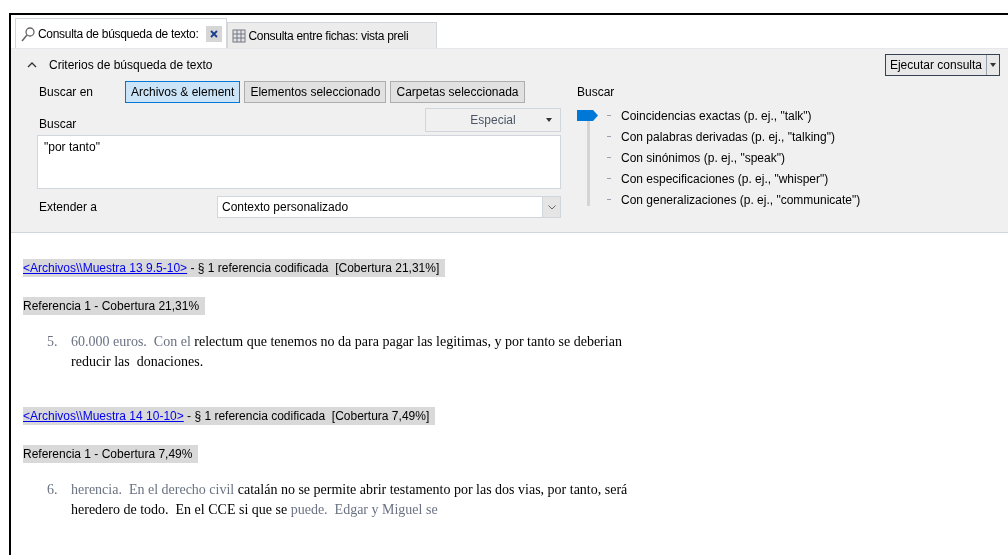 This screenshot has height=555, width=1008. Describe the element at coordinates (493, 120) in the screenshot. I see `special-dropdown: Especial` at that location.